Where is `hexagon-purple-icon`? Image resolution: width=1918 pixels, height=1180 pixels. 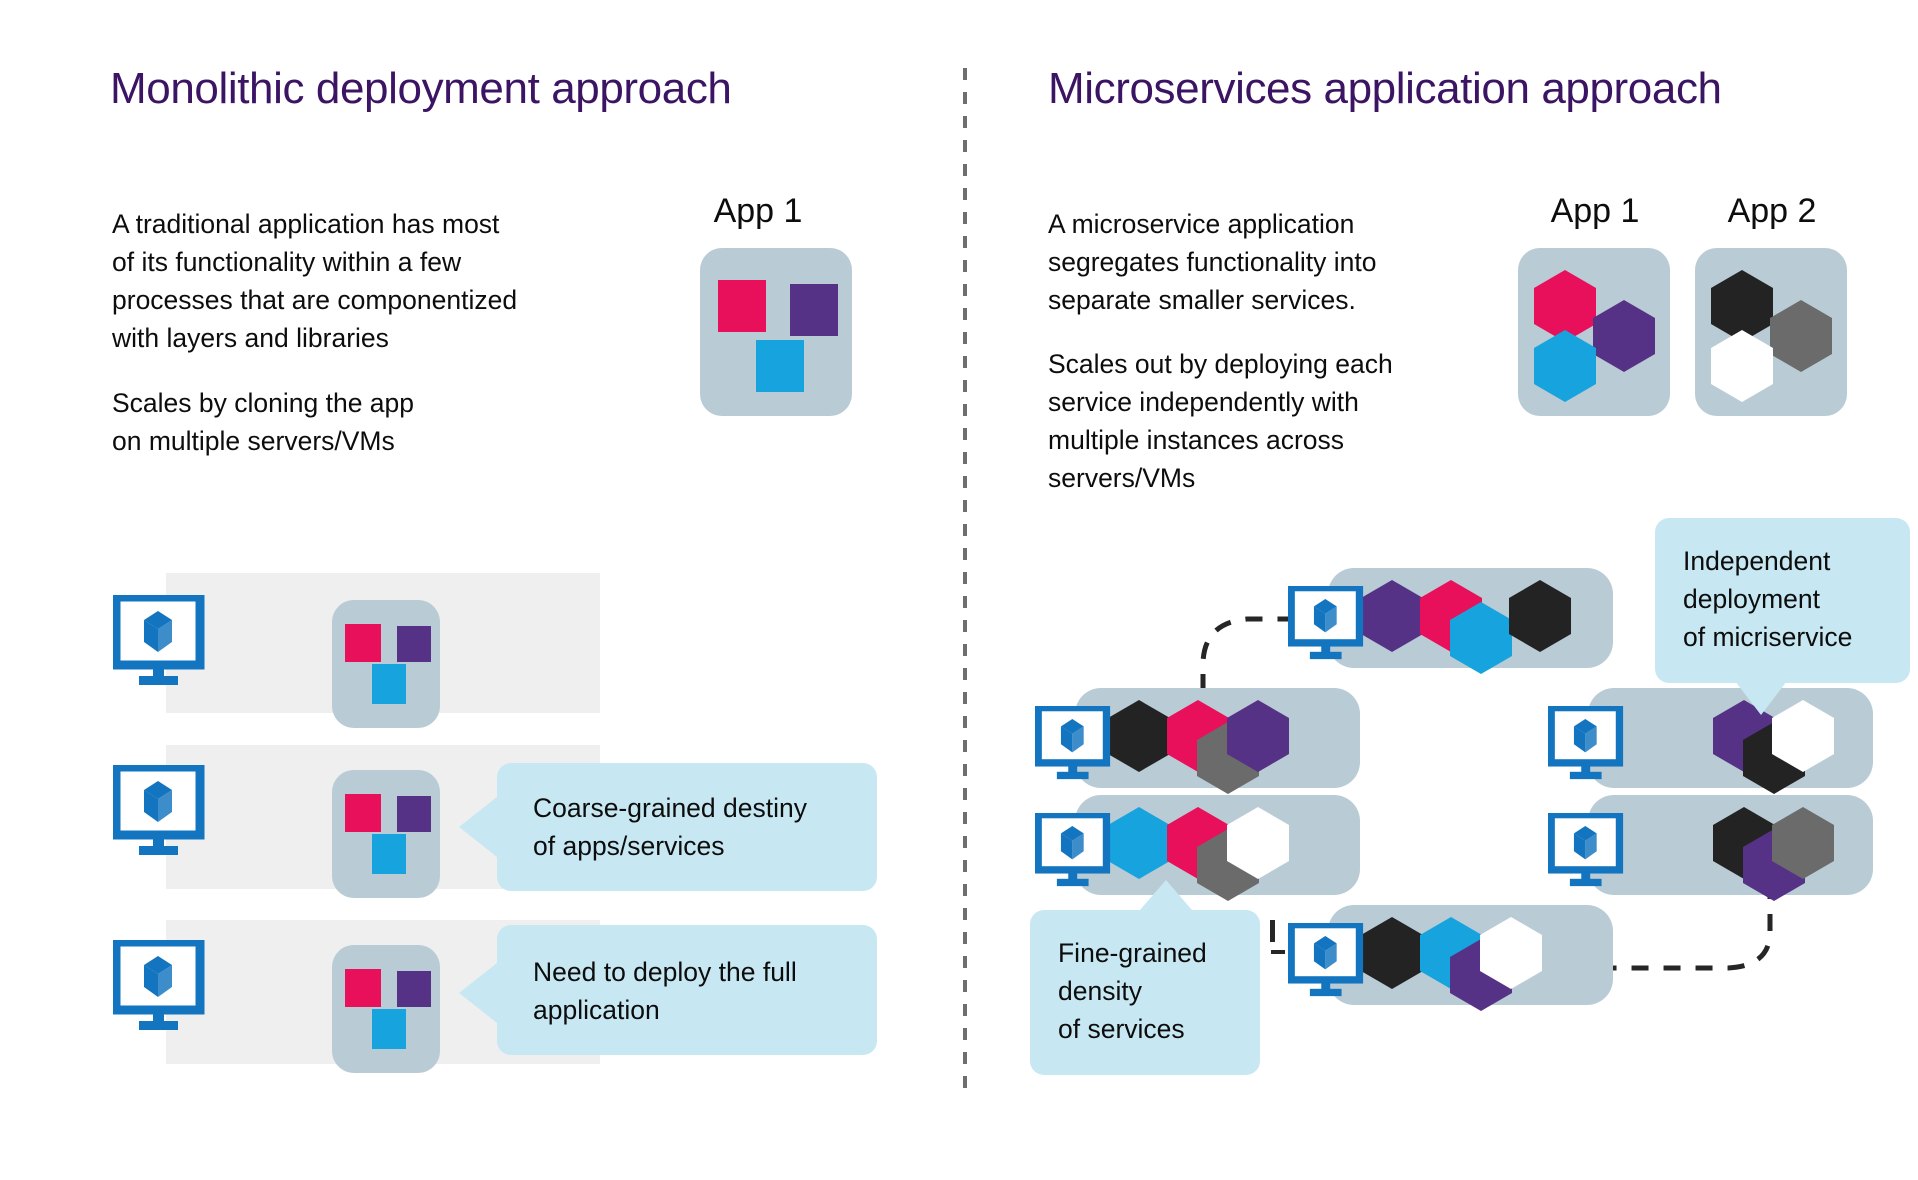 hexagon-purple-icon is located at coordinates (1624, 336).